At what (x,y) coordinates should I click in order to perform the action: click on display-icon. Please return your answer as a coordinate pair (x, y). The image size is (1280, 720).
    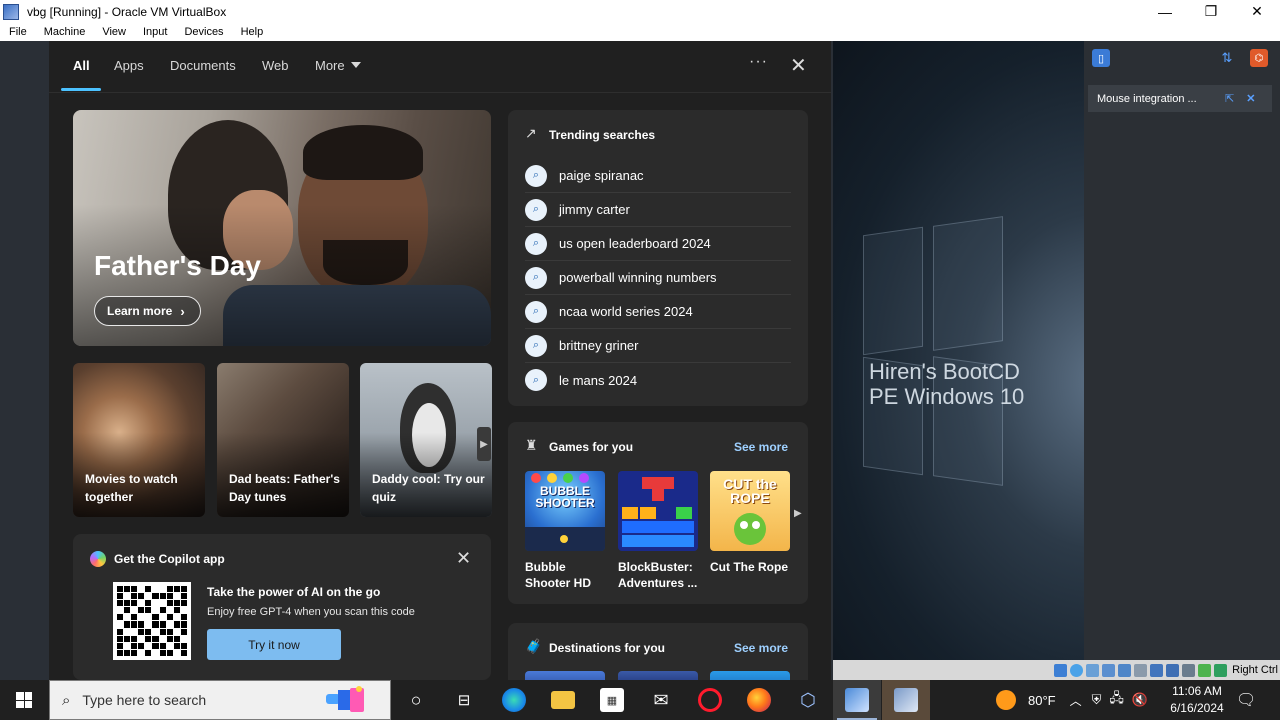
    Looking at the image, I should click on (1157, 670).